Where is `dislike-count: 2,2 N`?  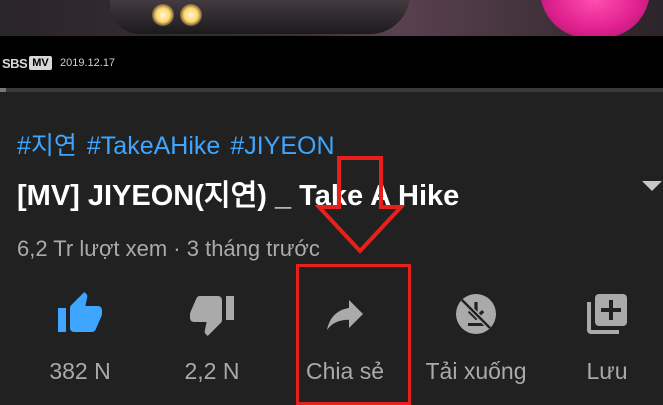 dislike-count: 2,2 N is located at coordinates (212, 371).